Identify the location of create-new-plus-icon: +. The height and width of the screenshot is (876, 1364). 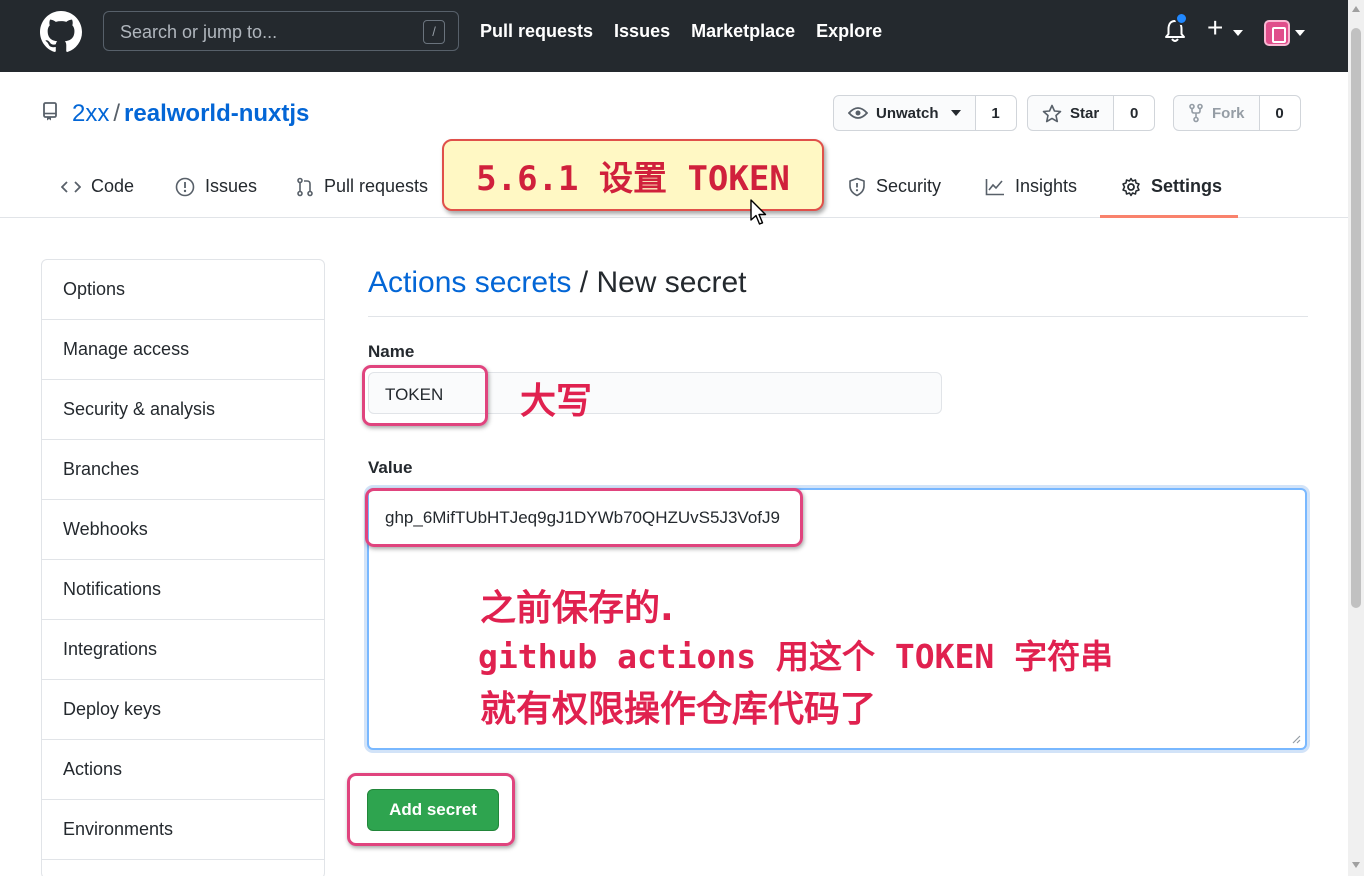
(1215, 28).